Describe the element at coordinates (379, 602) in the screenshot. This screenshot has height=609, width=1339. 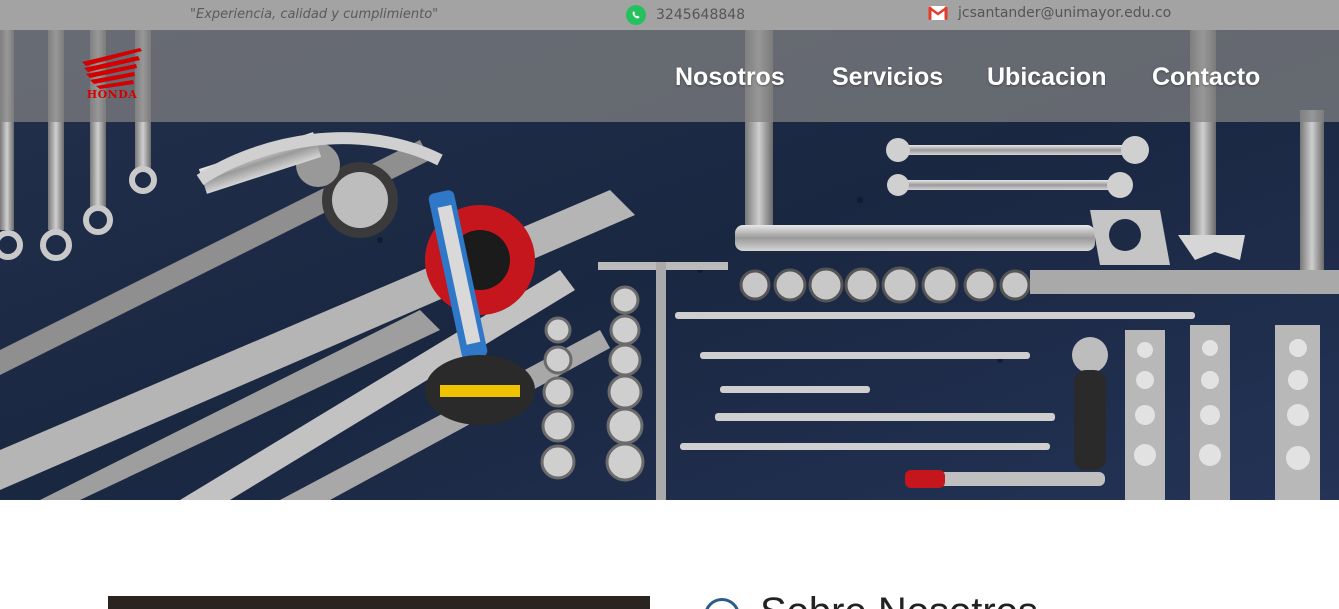
I see `about-section-image` at that location.